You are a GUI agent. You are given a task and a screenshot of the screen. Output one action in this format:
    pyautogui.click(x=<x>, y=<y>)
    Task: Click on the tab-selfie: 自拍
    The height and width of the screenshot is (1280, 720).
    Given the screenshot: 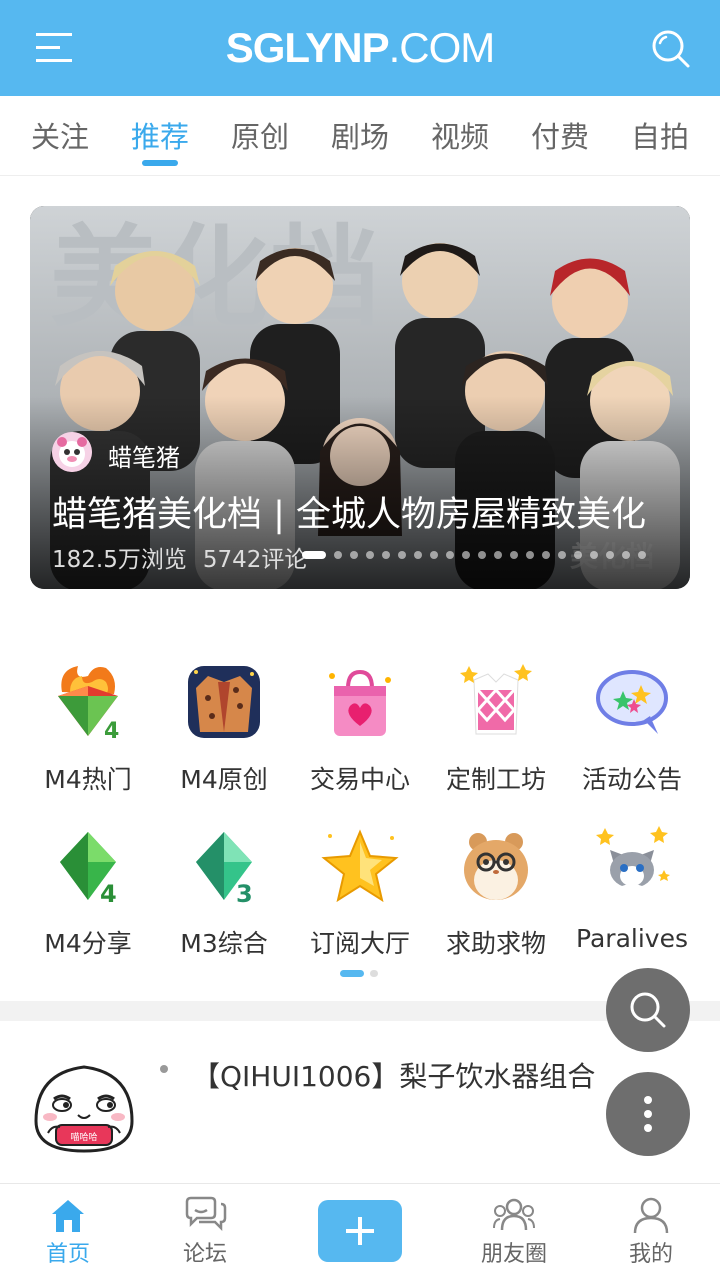 What is the action you would take?
    pyautogui.click(x=660, y=135)
    